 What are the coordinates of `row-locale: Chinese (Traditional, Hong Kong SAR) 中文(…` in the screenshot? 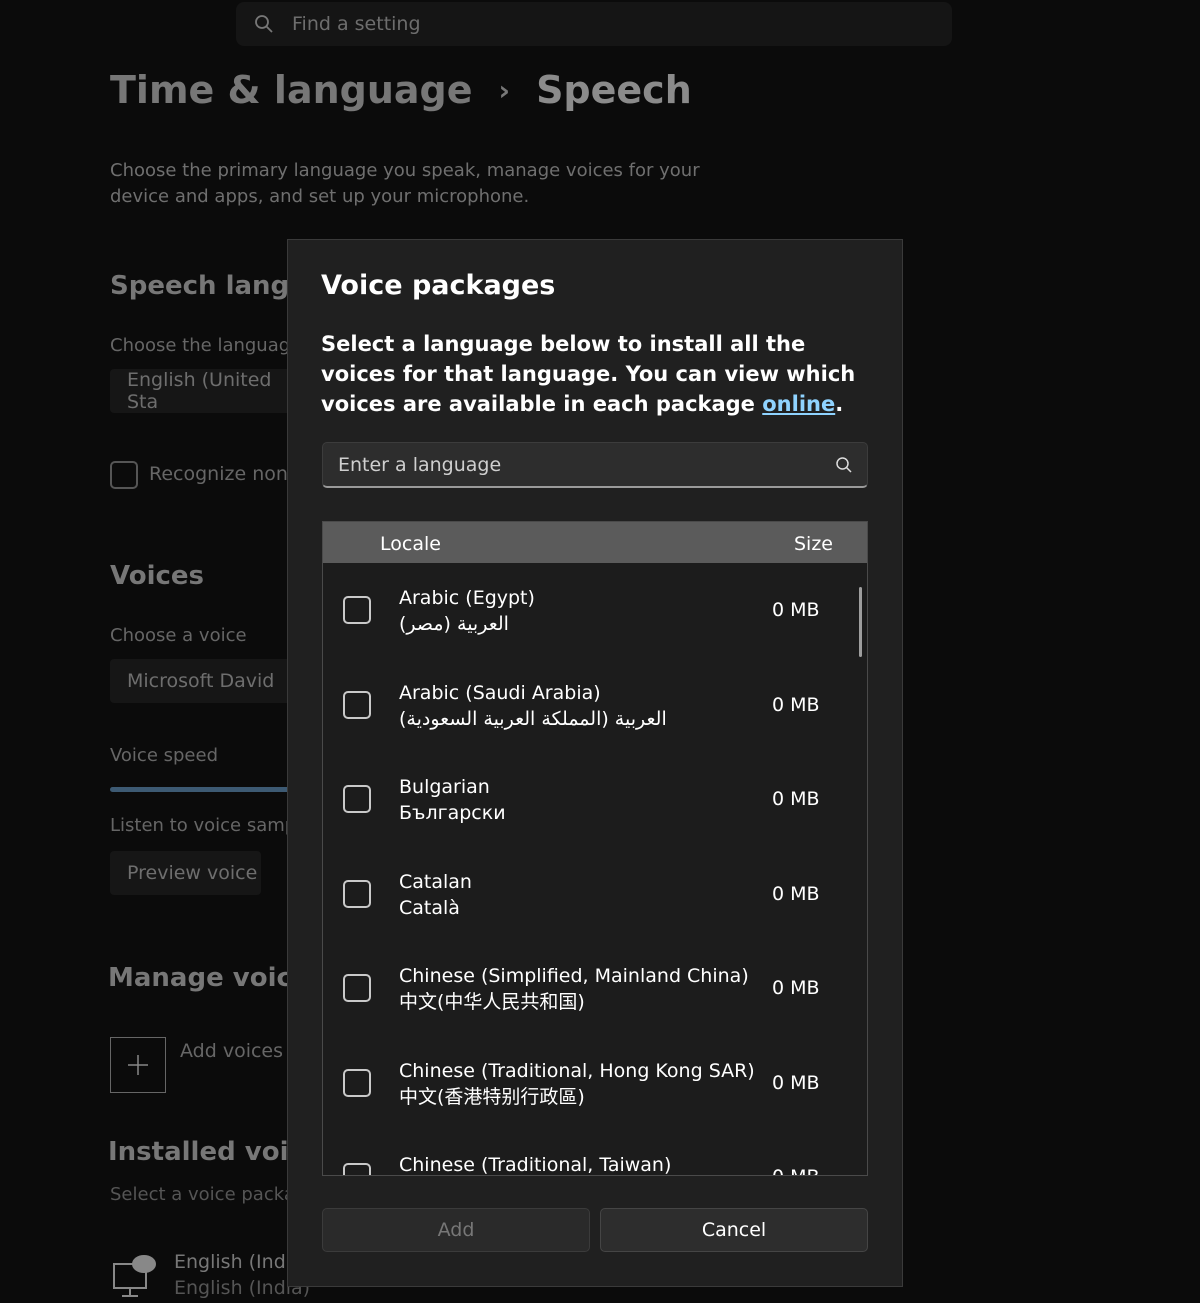 It's located at (577, 1084).